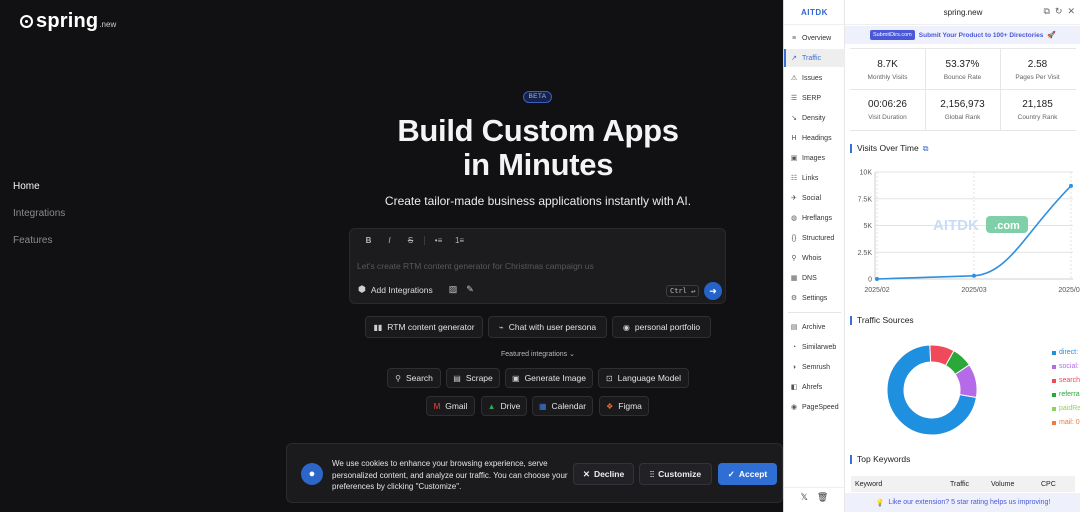  I want to click on sidebar-item-issues: ⚠ Issues, so click(814, 78).